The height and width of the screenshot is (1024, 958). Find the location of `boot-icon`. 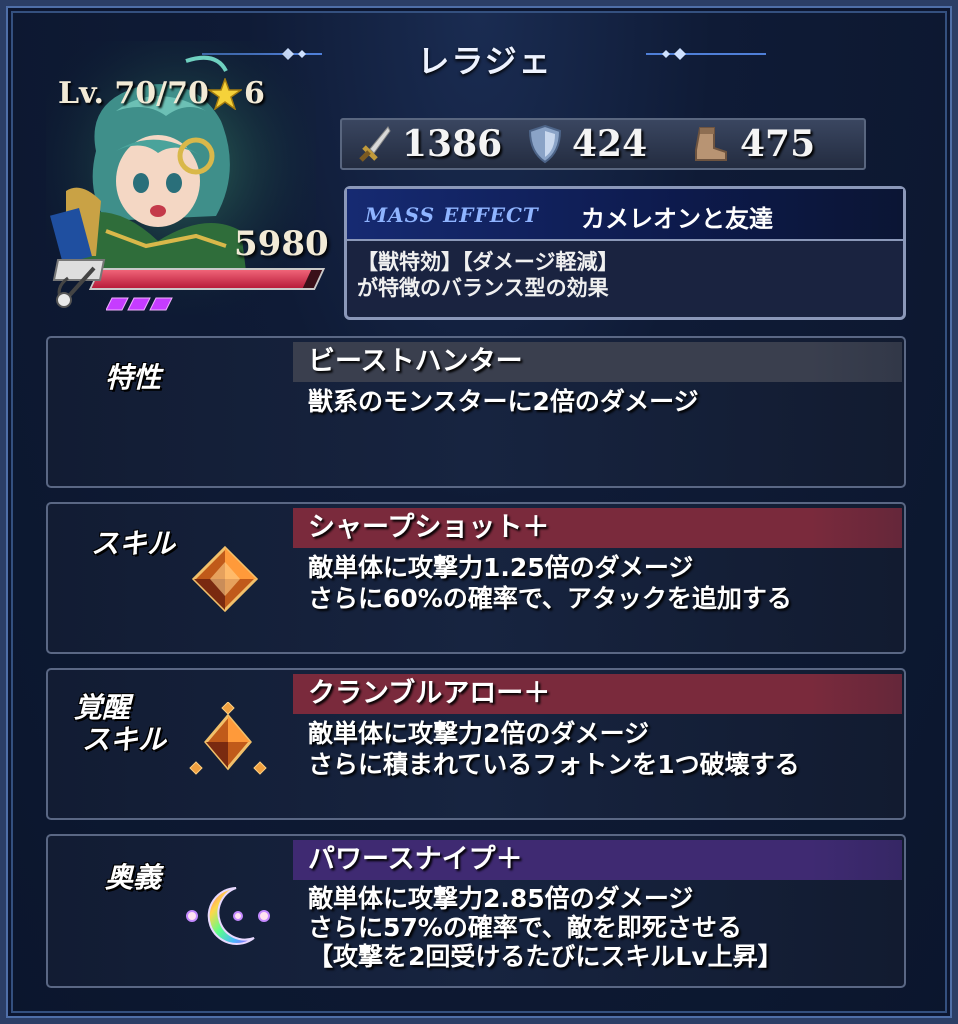

boot-icon is located at coordinates (711, 144).